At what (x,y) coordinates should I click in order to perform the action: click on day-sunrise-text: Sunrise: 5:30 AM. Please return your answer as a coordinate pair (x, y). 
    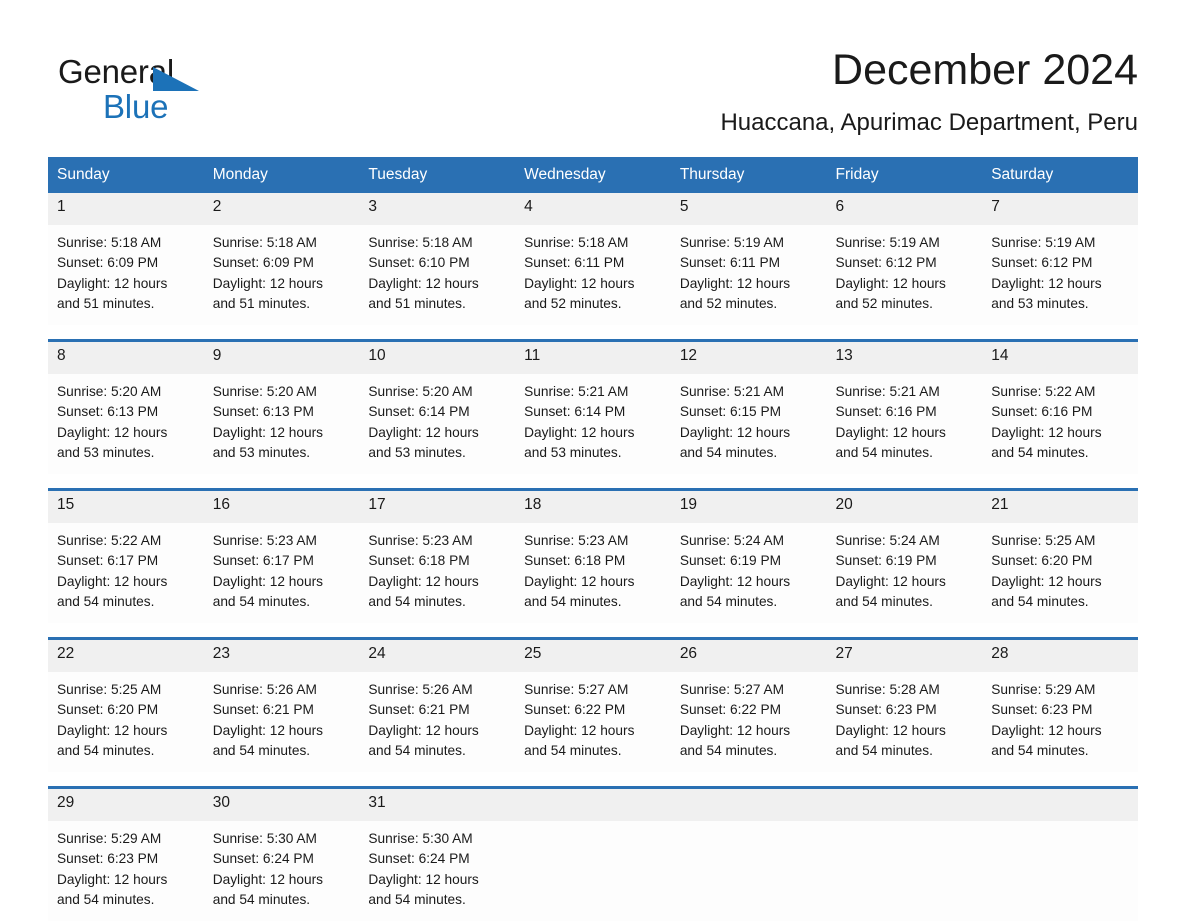
    Looking at the image, I should click on (420, 838).